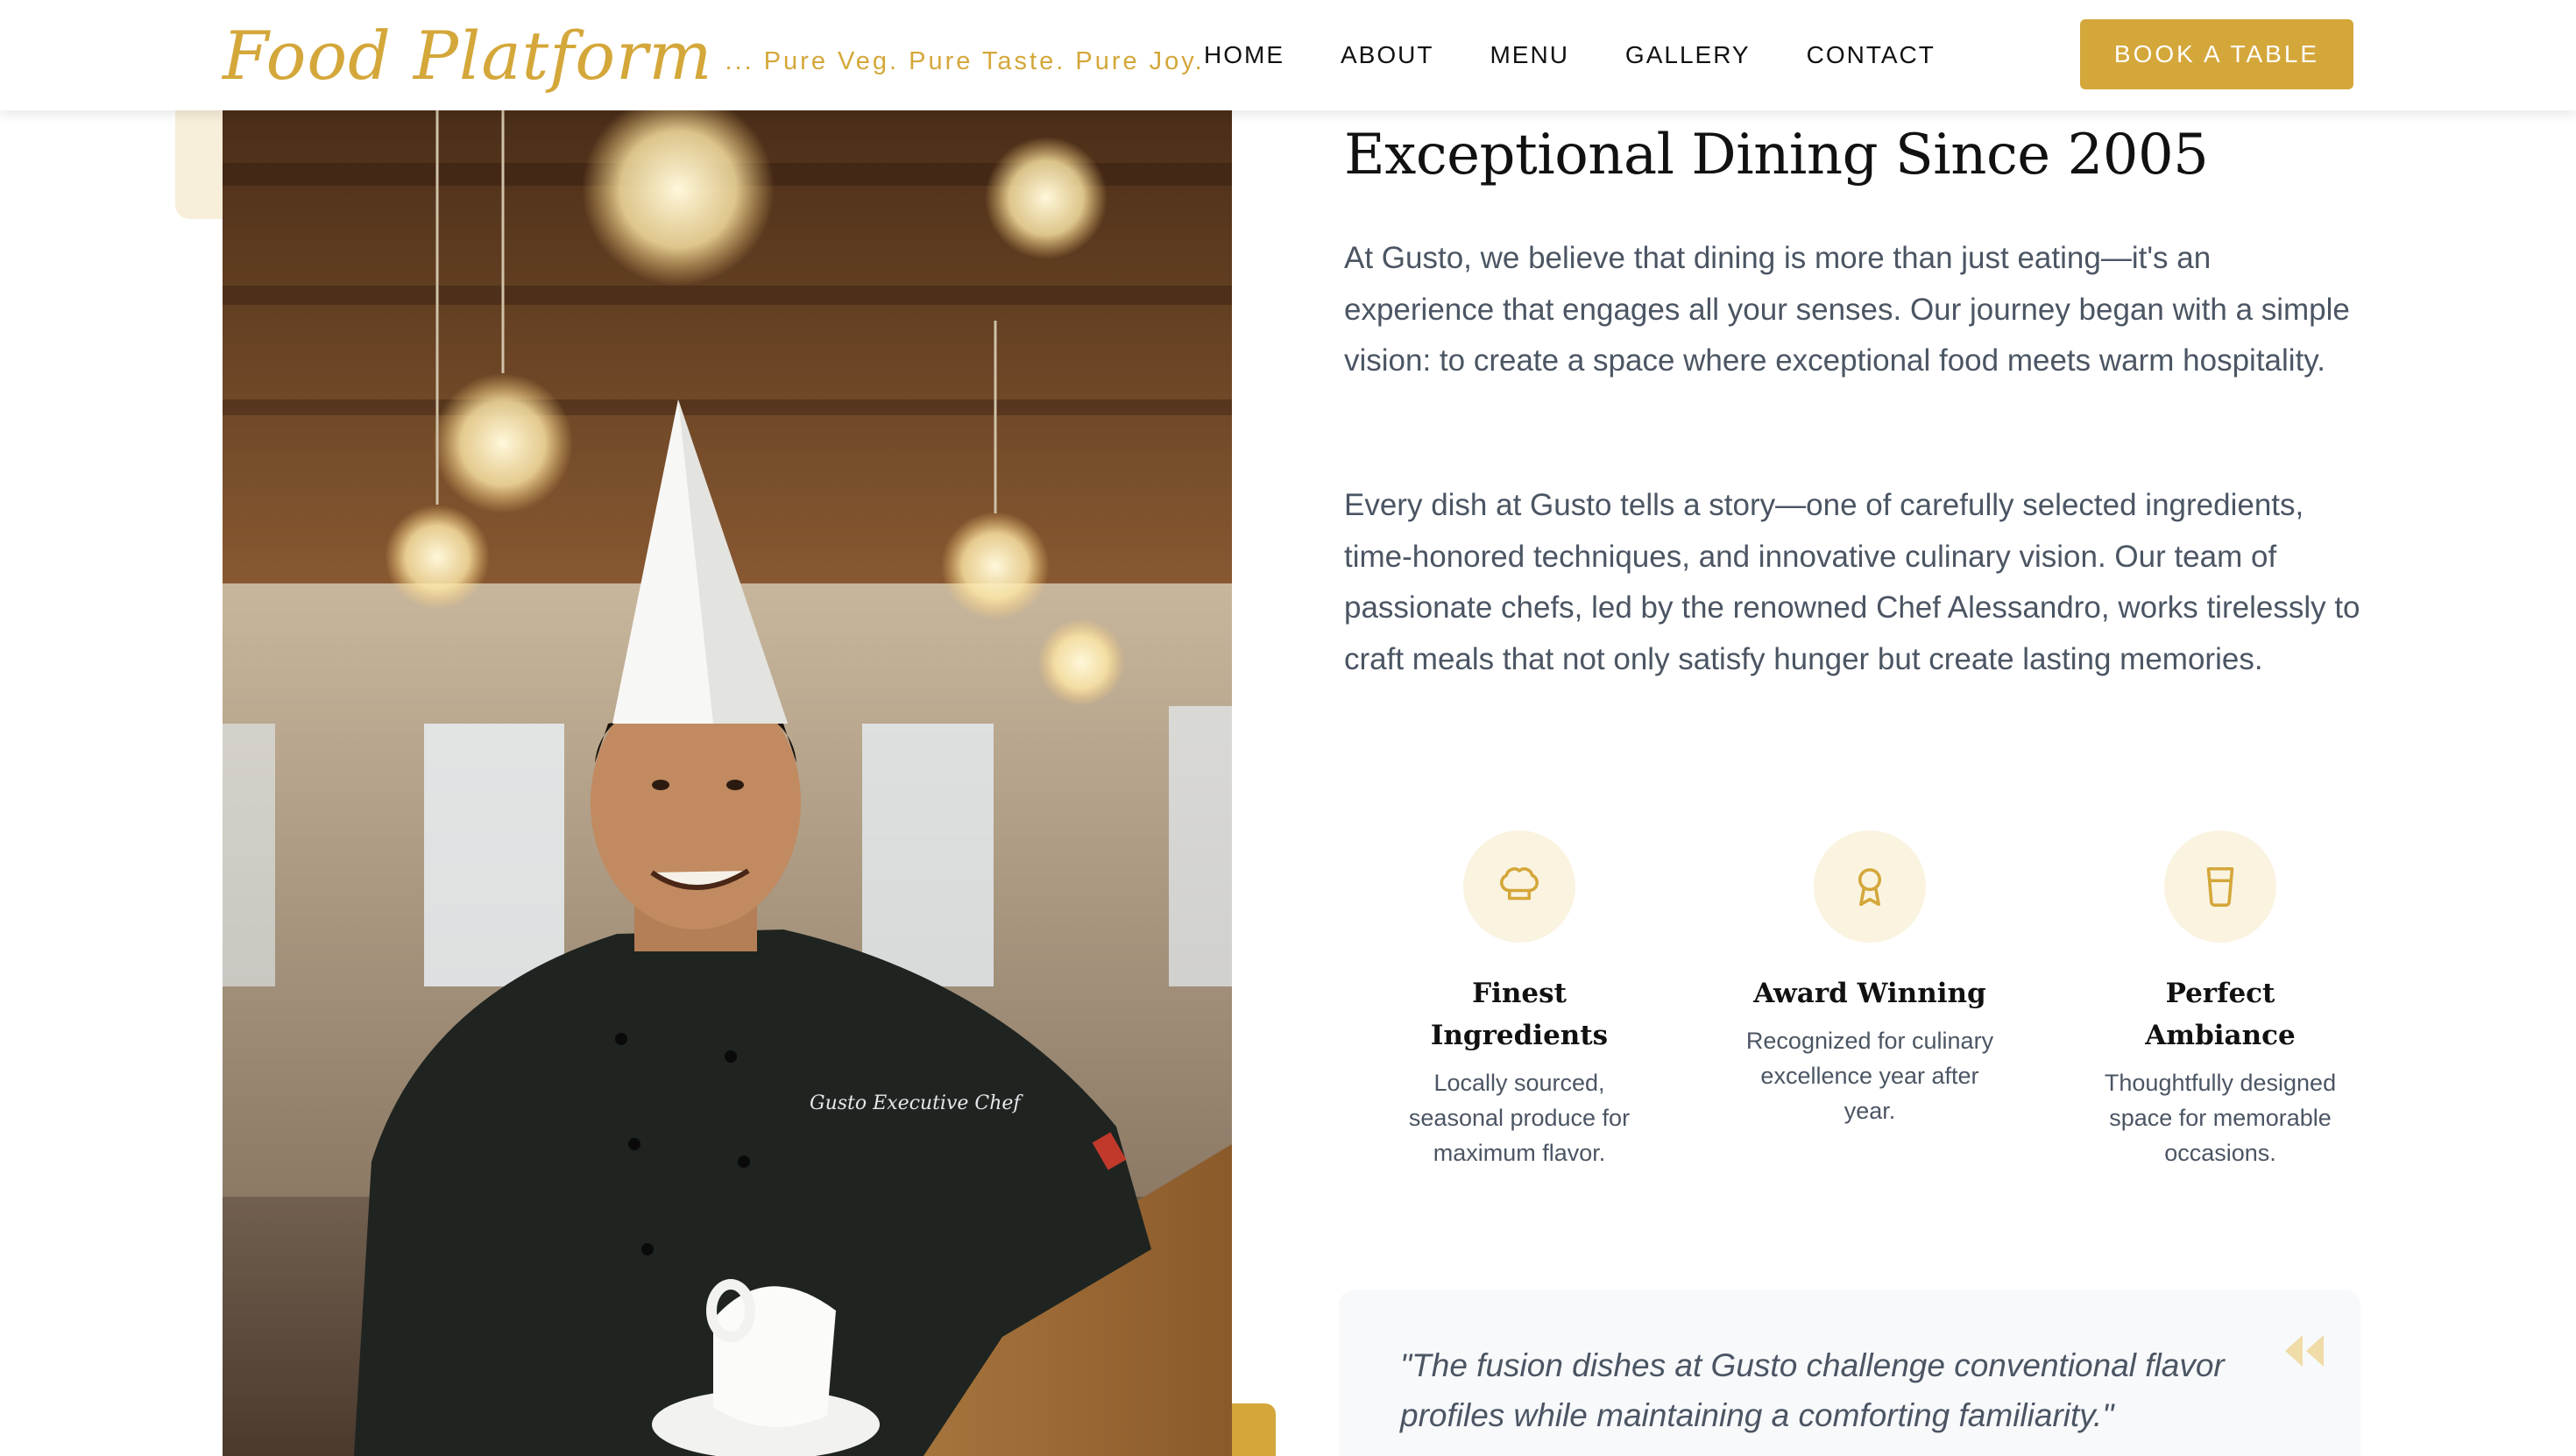  What do you see at coordinates (1869, 993) in the screenshot?
I see `feature-title: Award Winning` at bounding box center [1869, 993].